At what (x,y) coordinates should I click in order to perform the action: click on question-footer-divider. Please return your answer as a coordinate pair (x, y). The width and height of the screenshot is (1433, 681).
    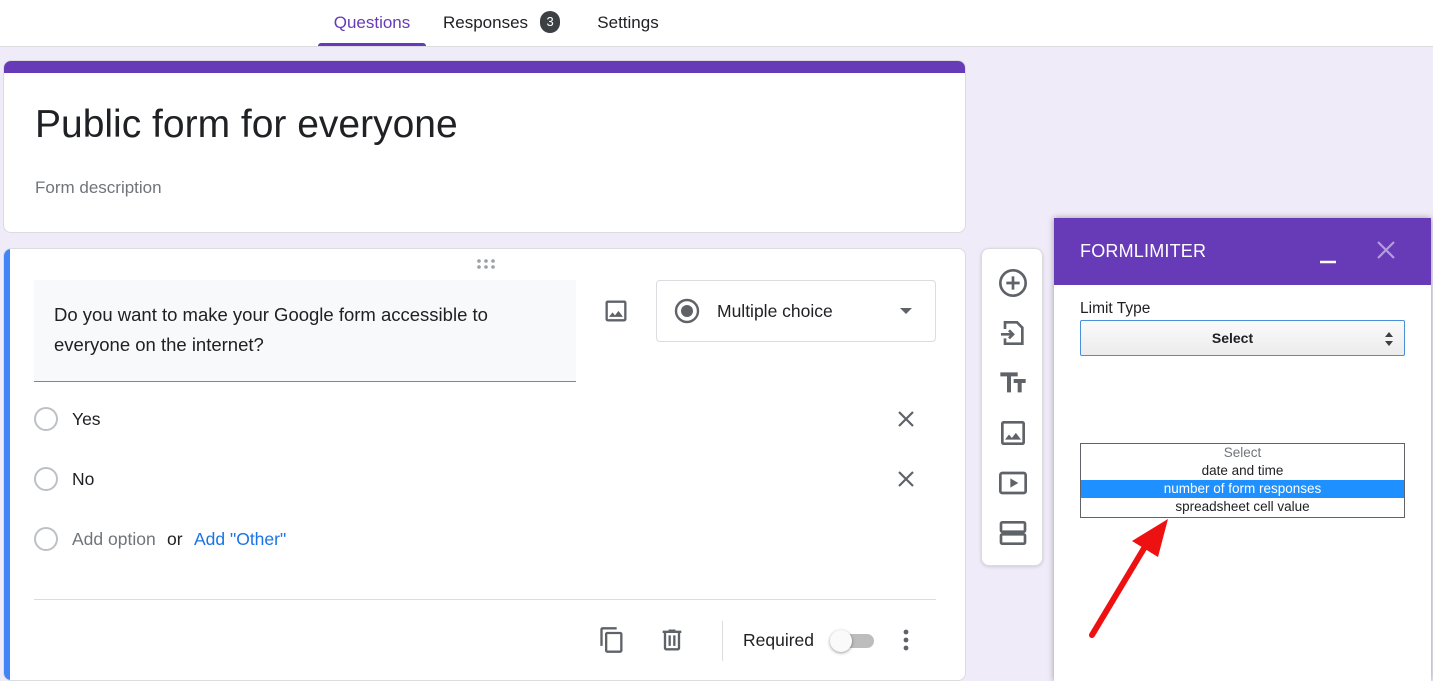
    Looking at the image, I should click on (485, 599).